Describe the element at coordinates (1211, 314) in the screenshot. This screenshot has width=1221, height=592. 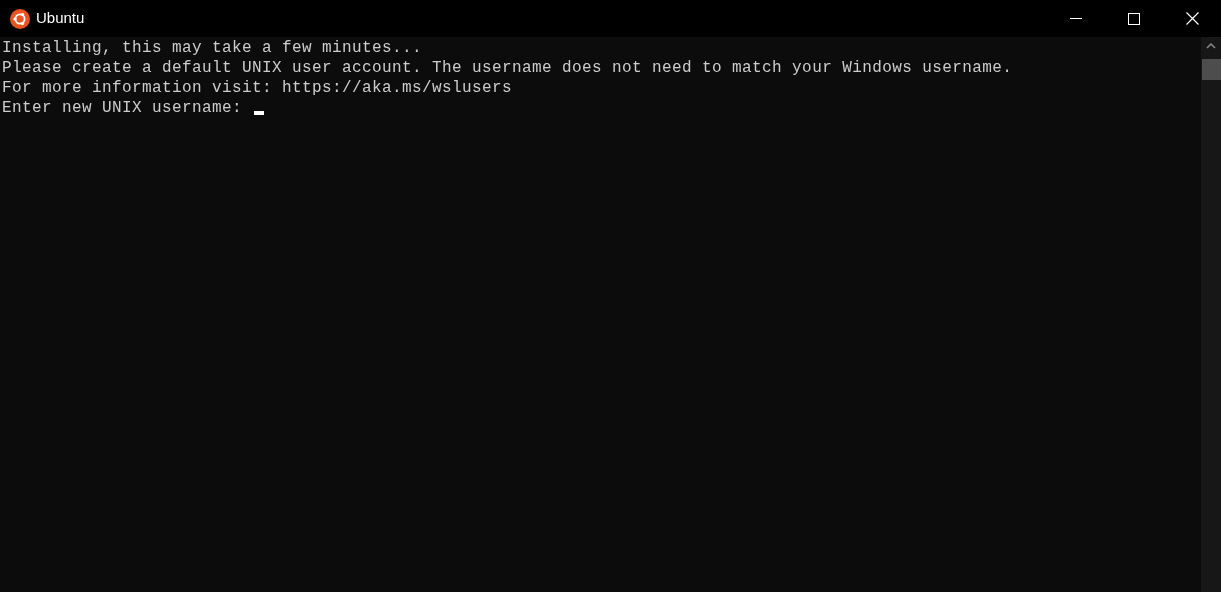
I see `scrollbar` at that location.